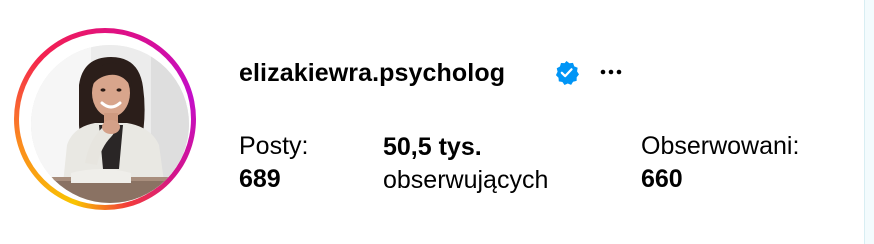 This screenshot has height=244, width=874. Describe the element at coordinates (372, 73) in the screenshot. I see `profile-username: elizakiewra.psycholog` at that location.